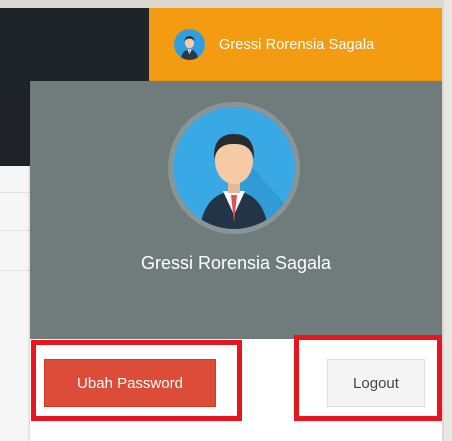 The height and width of the screenshot is (441, 452). What do you see at coordinates (448, 220) in the screenshot?
I see `page-edge` at bounding box center [448, 220].